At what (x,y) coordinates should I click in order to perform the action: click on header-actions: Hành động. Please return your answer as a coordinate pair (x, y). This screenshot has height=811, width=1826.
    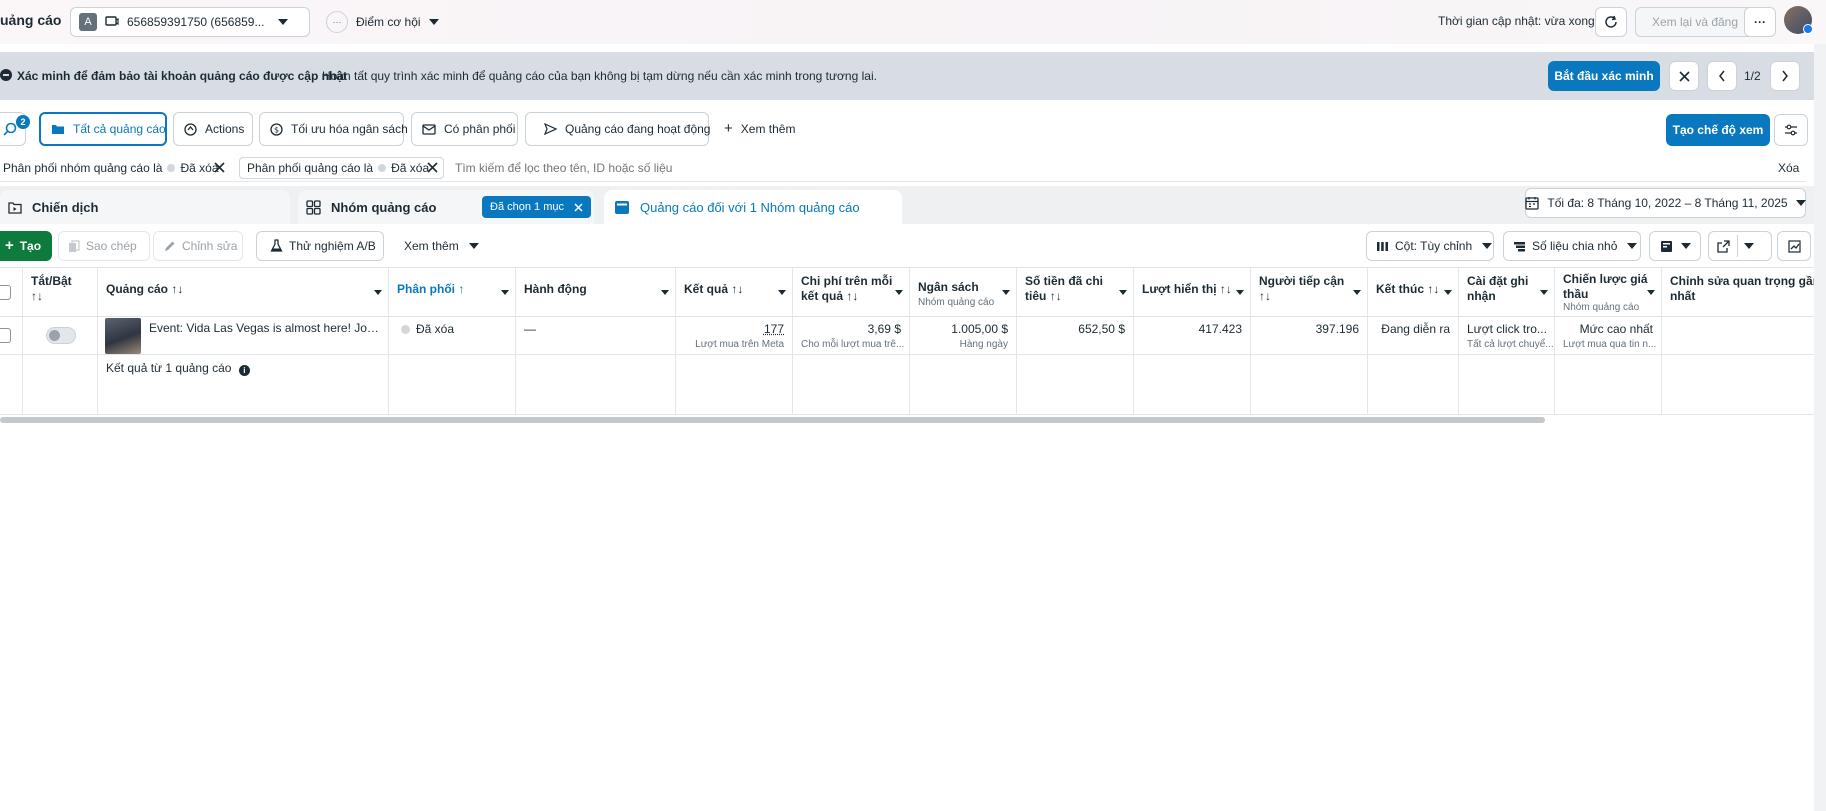
    Looking at the image, I should click on (596, 292).